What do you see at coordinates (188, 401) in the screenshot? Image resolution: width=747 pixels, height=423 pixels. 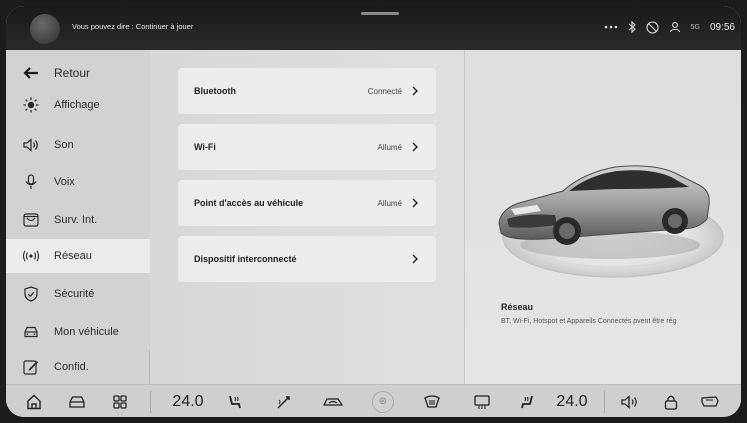 I see `left-temperature: 24.0` at bounding box center [188, 401].